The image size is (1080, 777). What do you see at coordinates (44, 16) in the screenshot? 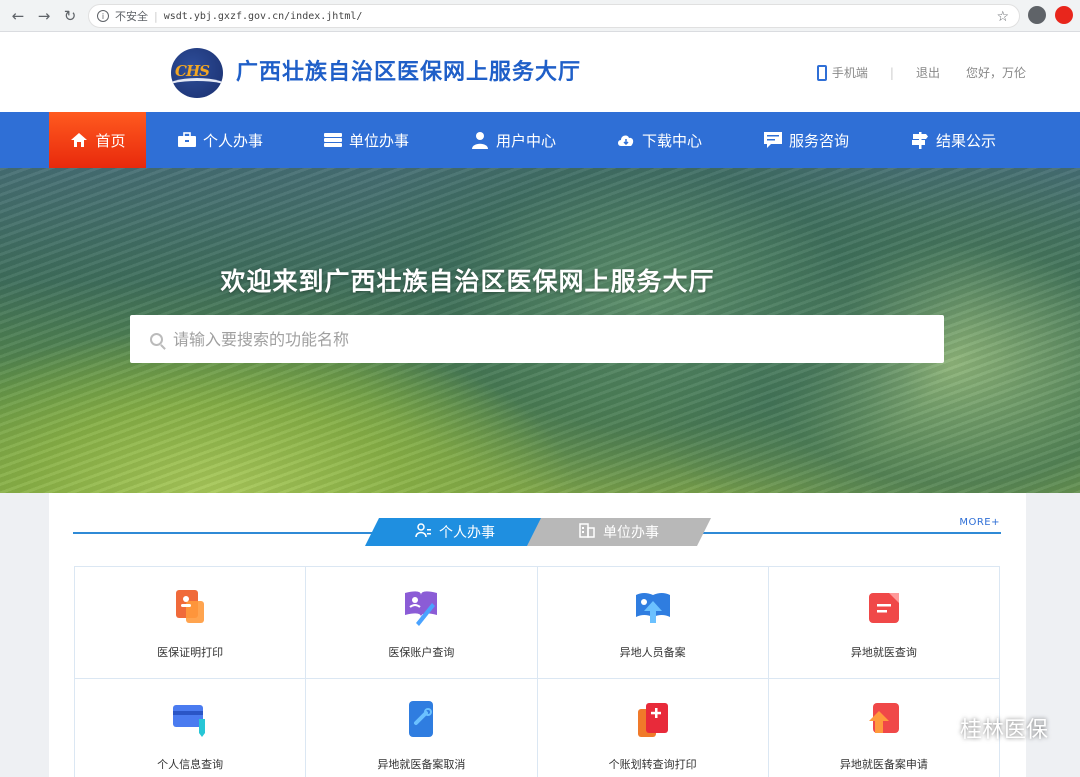
I see `forward-arrow-icon: →` at bounding box center [44, 16].